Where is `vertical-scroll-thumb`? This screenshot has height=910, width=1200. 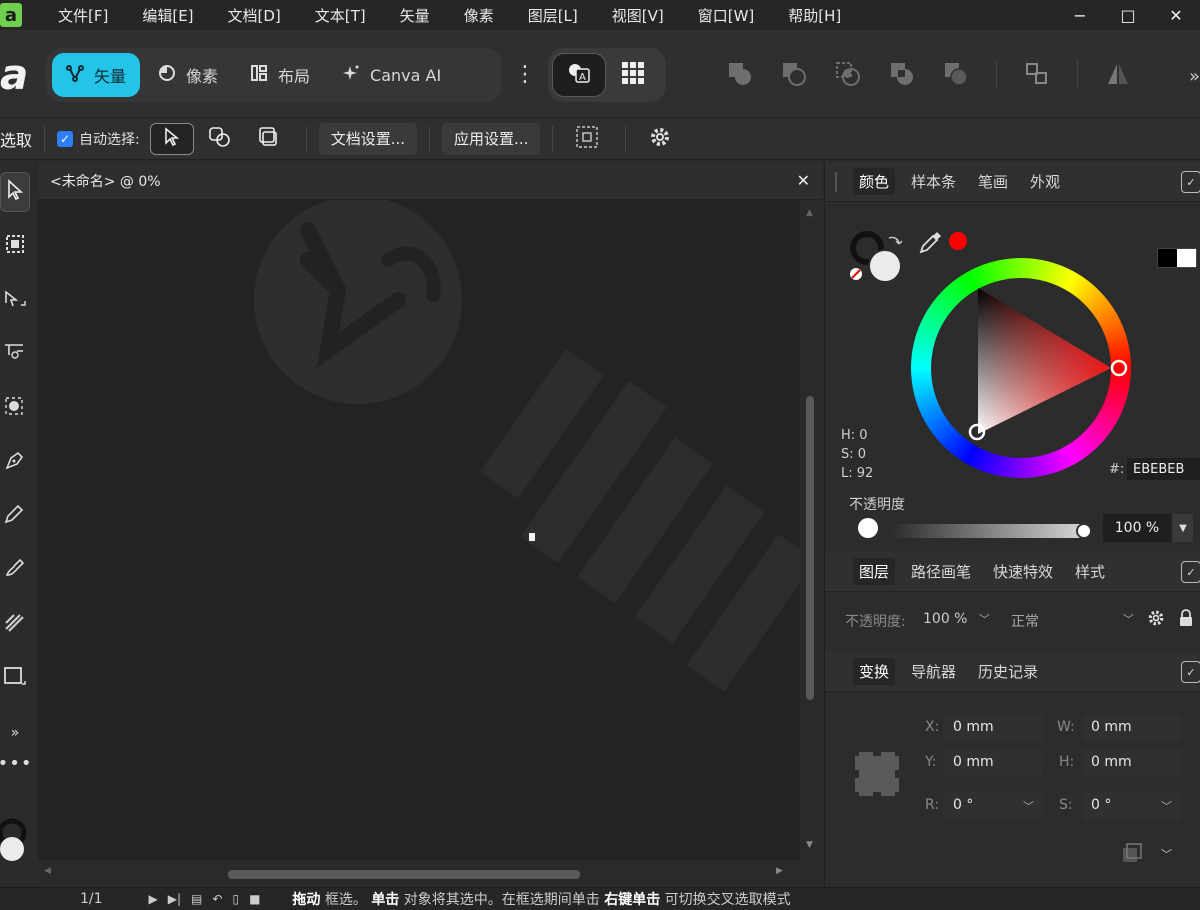 vertical-scroll-thumb is located at coordinates (810, 548).